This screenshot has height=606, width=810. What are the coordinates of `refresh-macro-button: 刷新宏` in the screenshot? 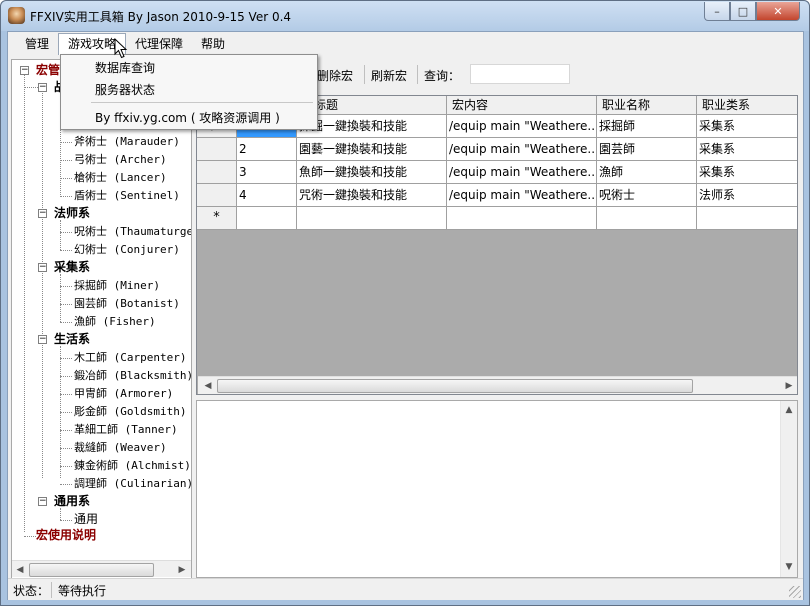 It's located at (389, 75).